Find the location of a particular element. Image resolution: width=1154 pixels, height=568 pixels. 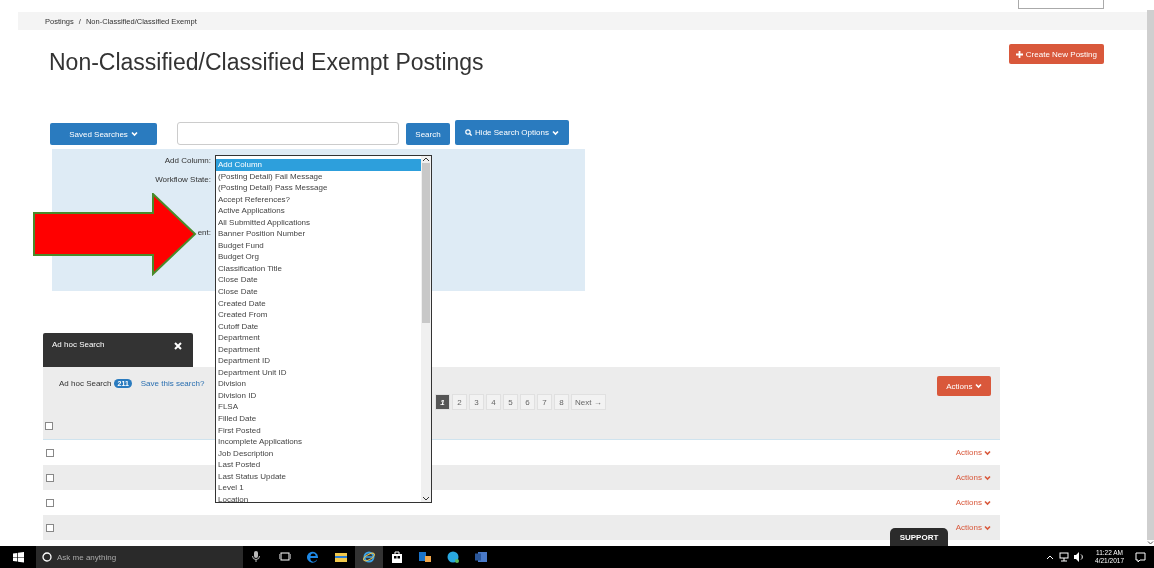

scrollbar is located at coordinates (1150, 275).